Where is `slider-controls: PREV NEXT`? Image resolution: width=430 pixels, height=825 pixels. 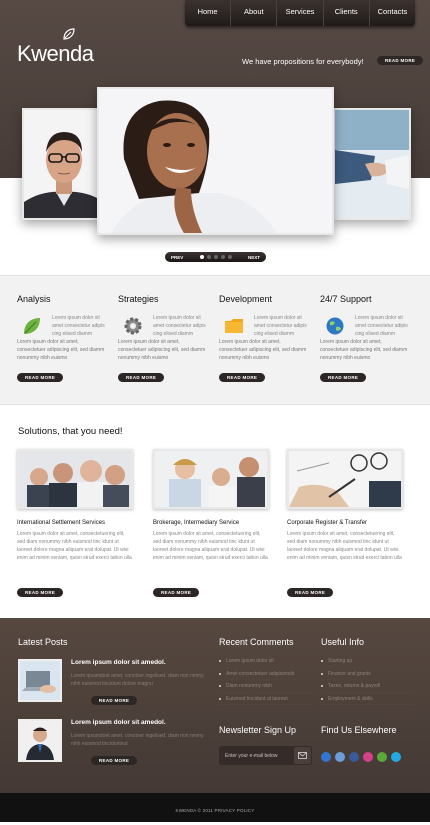
slider-controls: PREV NEXT is located at coordinates (215, 257).